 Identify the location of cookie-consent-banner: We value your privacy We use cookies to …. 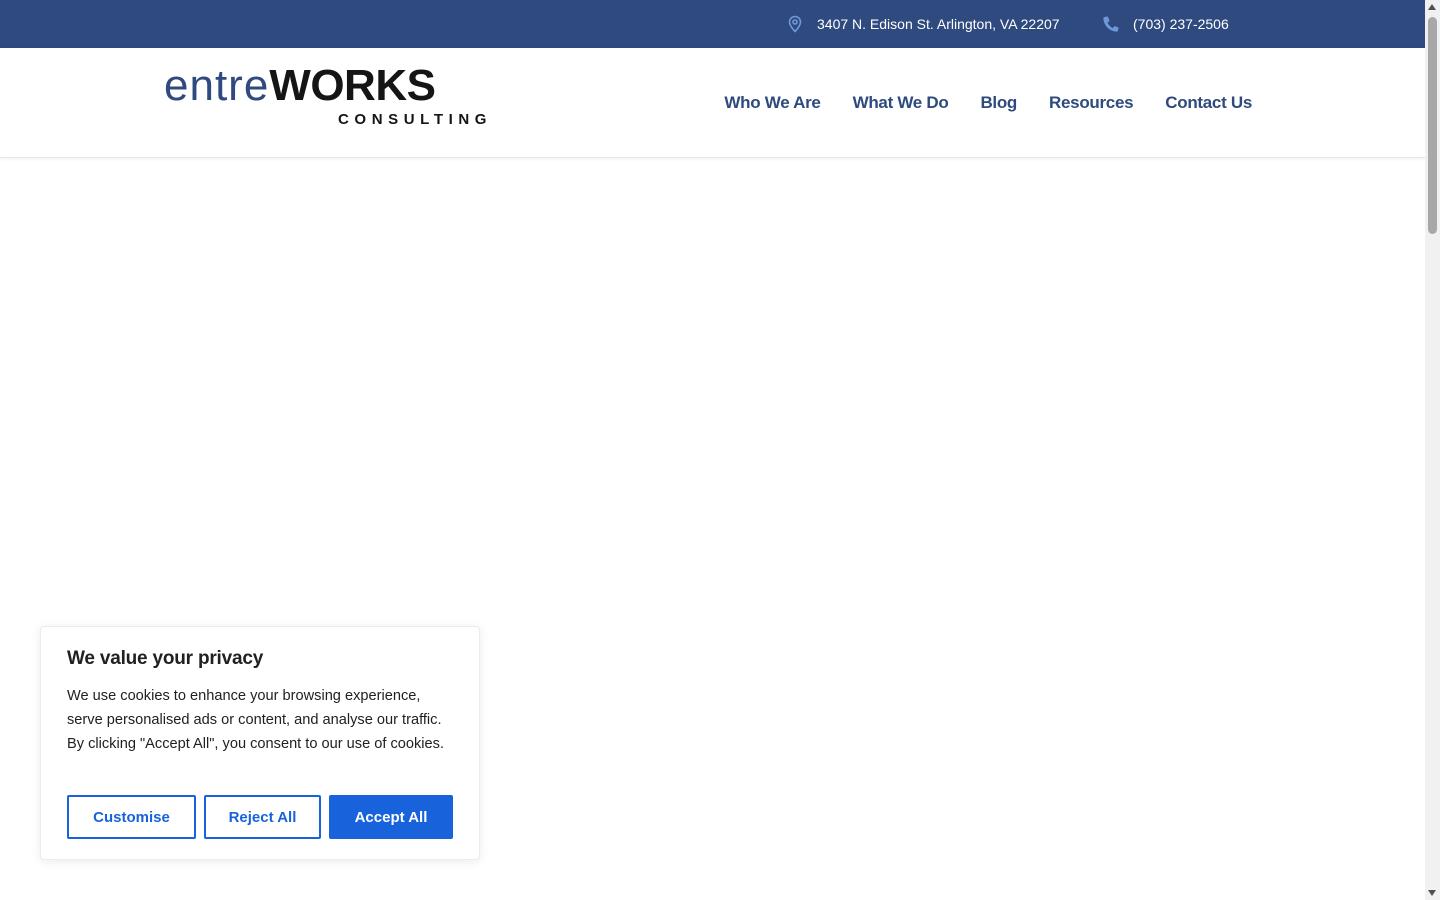
(260, 743).